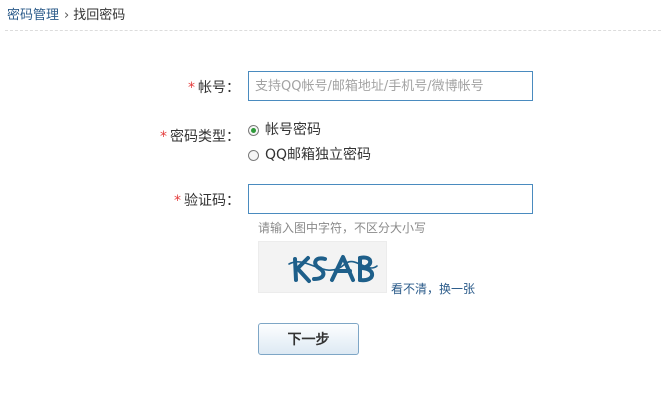 The image size is (663, 398). I want to click on captcha-label-text: 验证码：, so click(212, 201).